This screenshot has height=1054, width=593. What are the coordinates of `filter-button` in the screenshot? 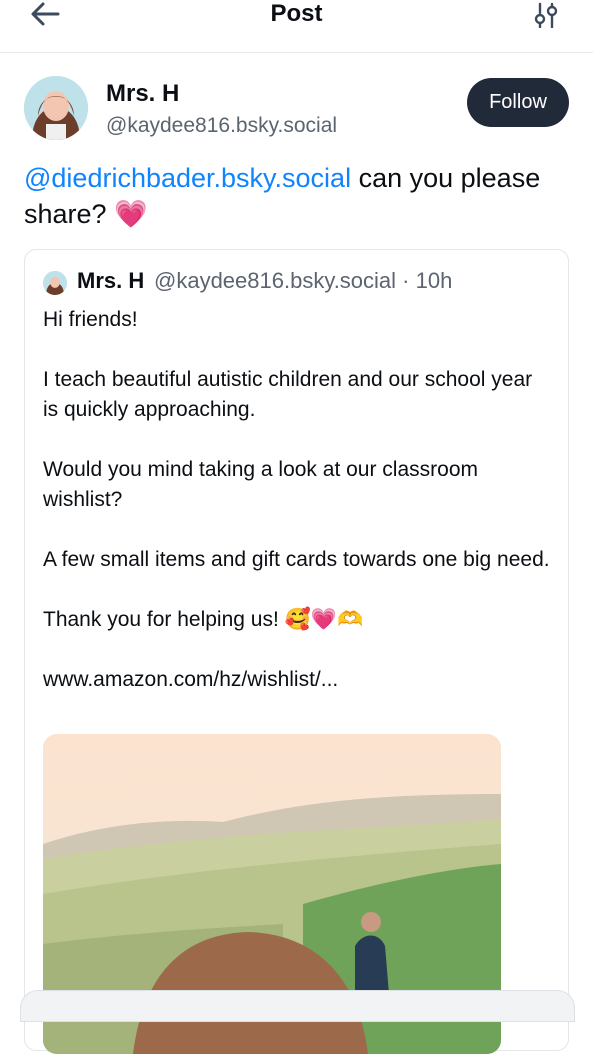 It's located at (546, 15).